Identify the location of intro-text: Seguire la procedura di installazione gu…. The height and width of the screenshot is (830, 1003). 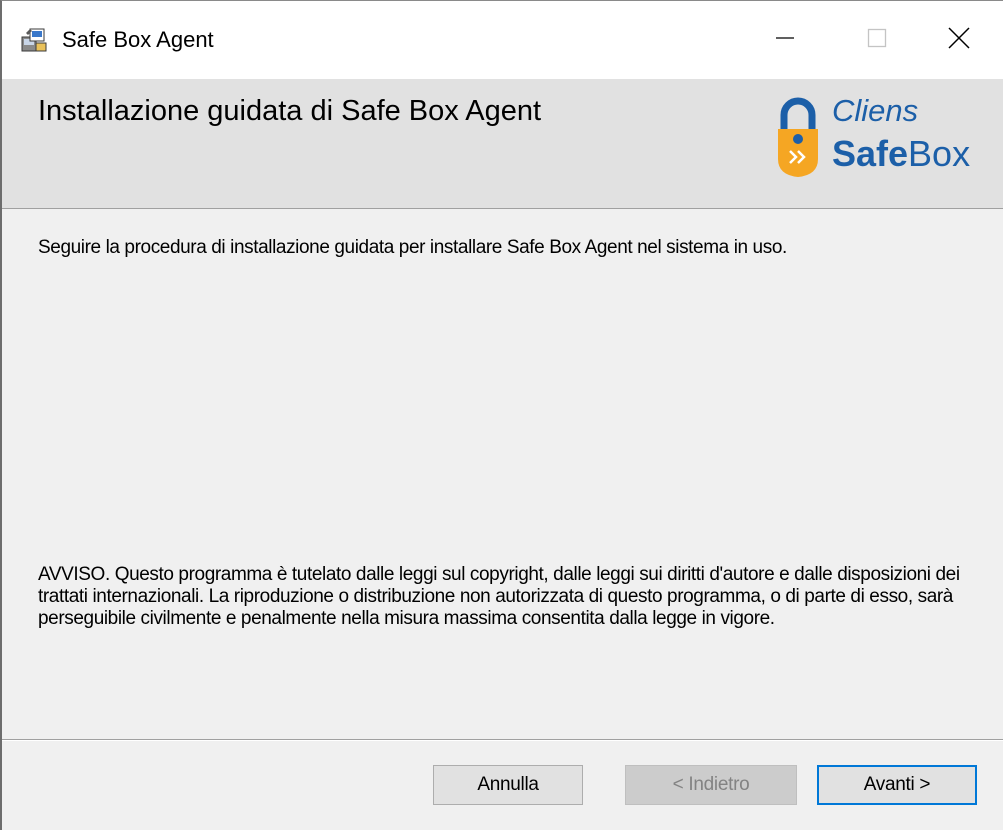
(412, 247).